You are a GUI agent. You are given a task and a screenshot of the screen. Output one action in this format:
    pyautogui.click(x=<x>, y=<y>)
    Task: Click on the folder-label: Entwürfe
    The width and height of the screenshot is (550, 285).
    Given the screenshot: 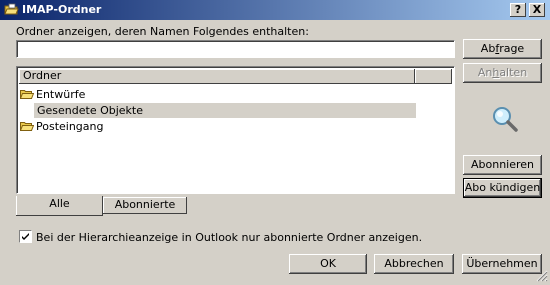 What is the action you would take?
    pyautogui.click(x=61, y=94)
    